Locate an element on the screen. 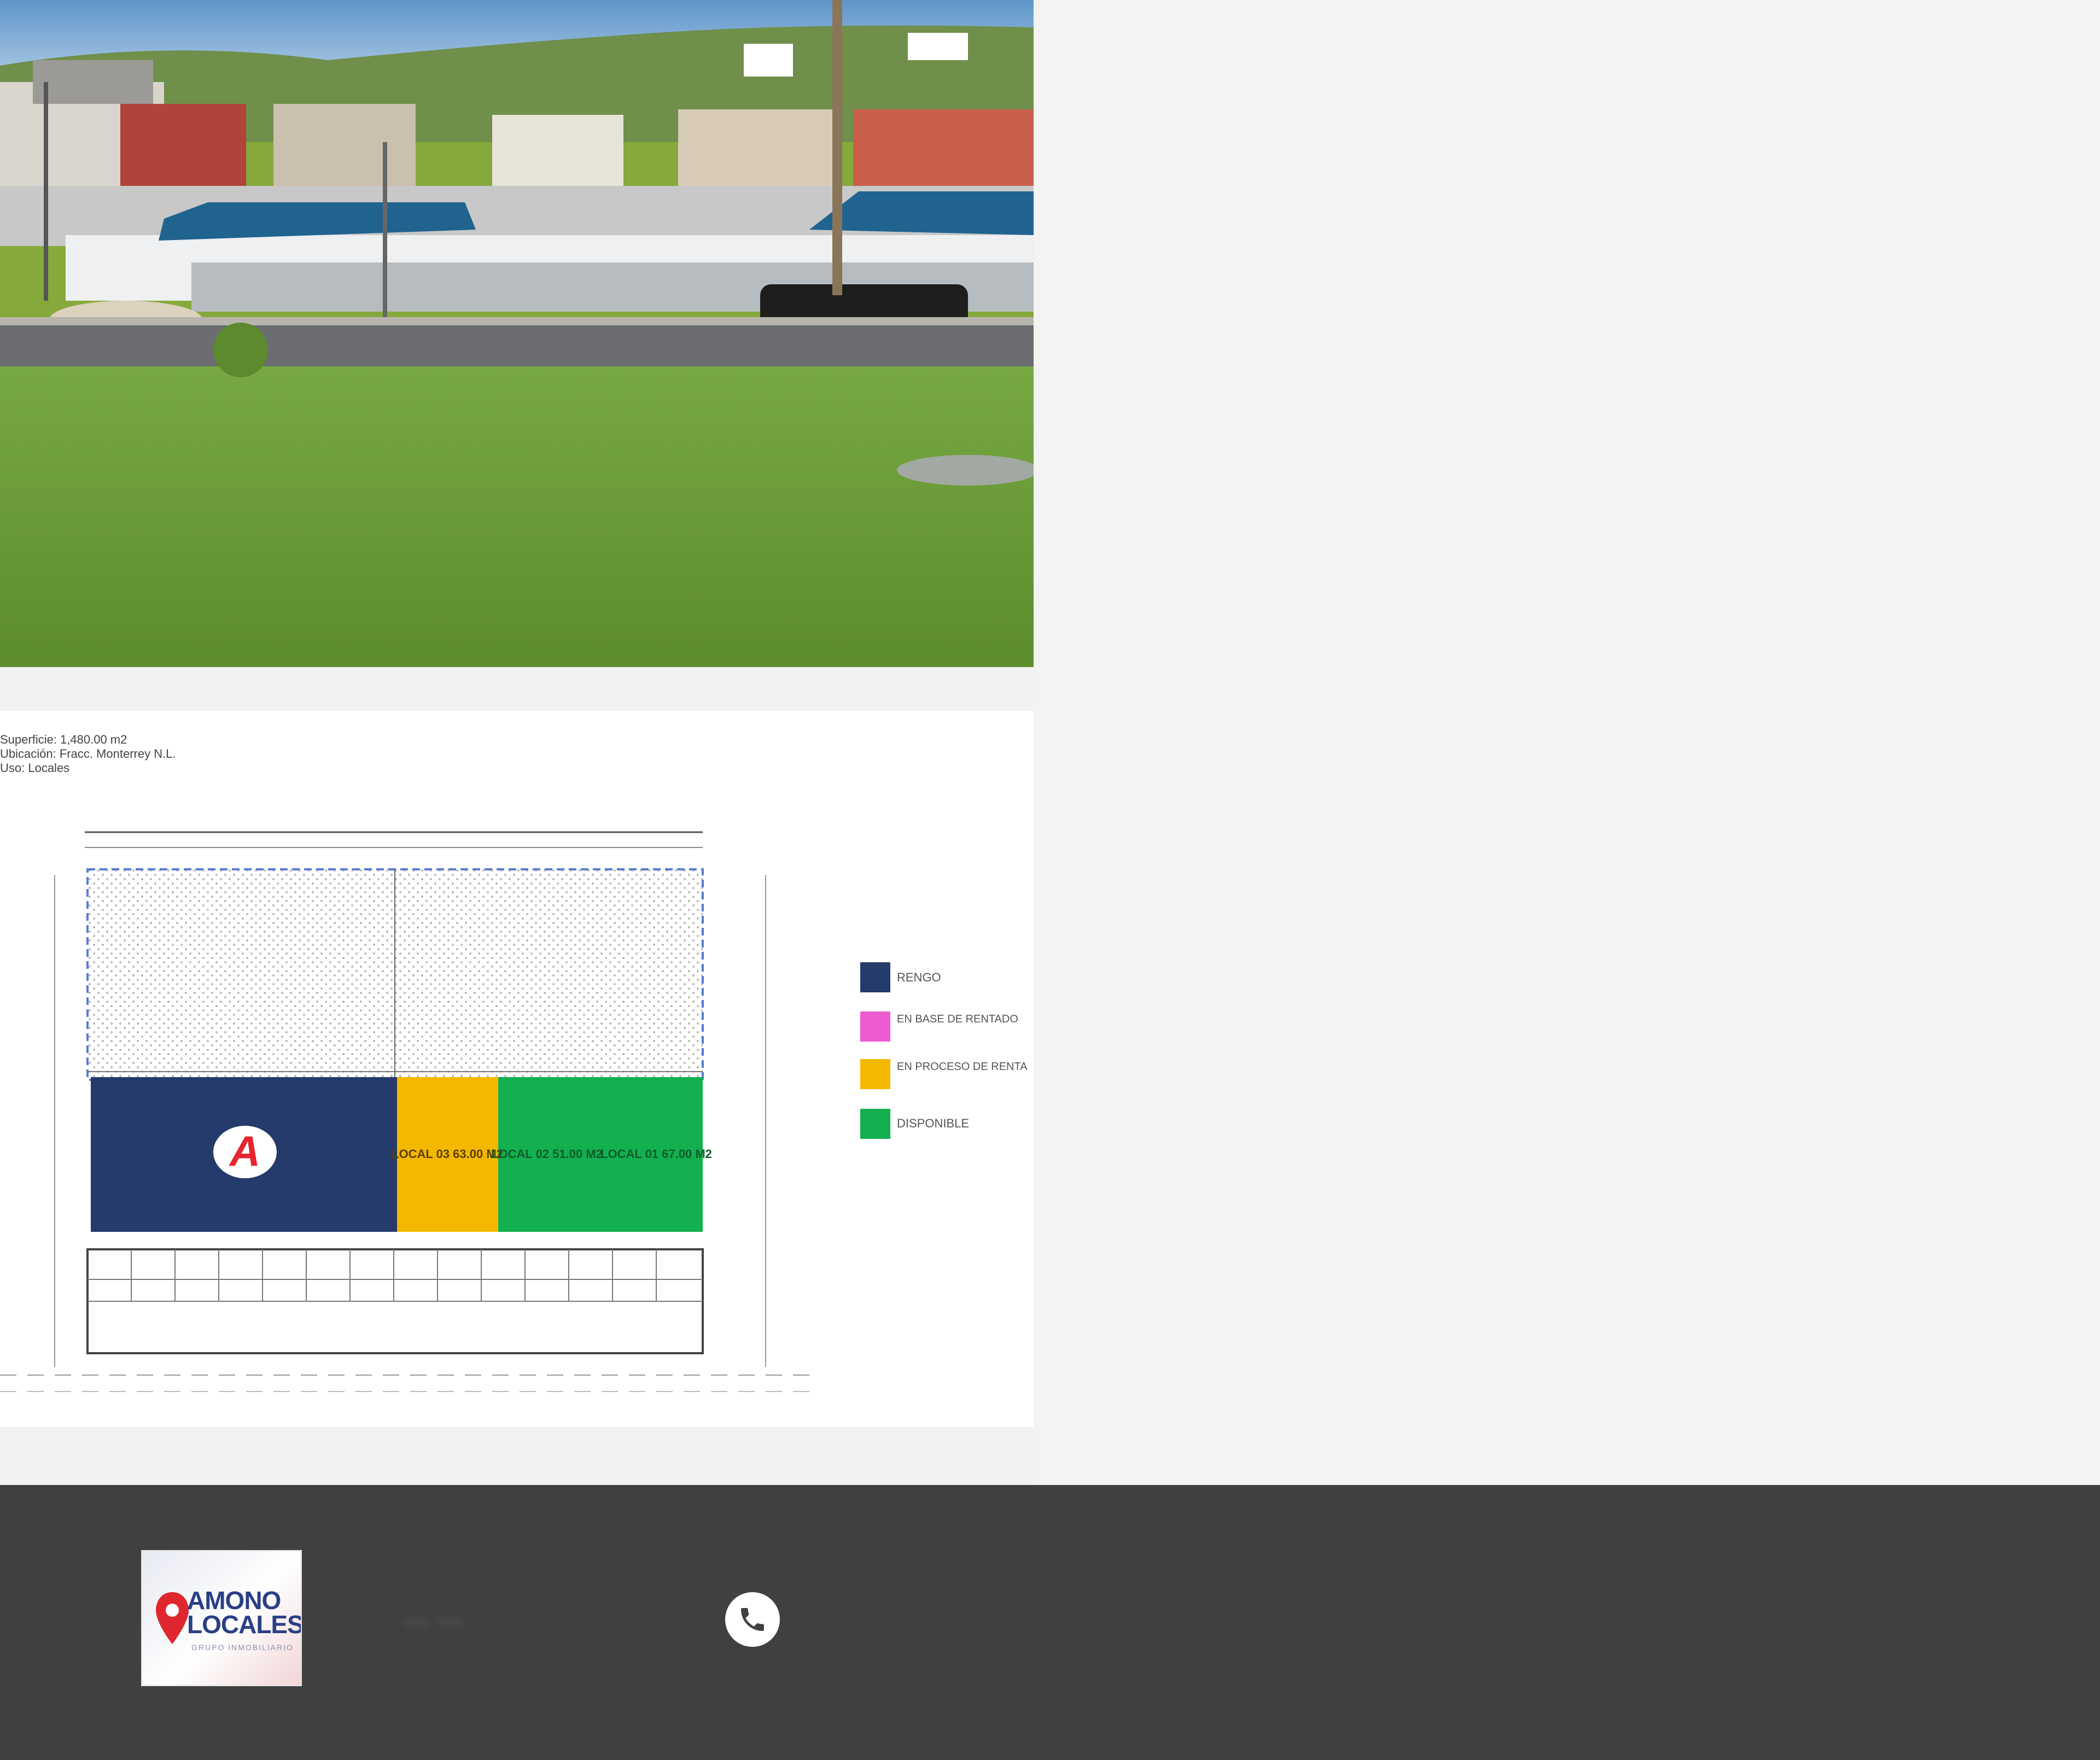 The height and width of the screenshot is (1760, 2100). footer-logo: AMONO LOCALES GRUPO INMOBILIARIO is located at coordinates (221, 1618).